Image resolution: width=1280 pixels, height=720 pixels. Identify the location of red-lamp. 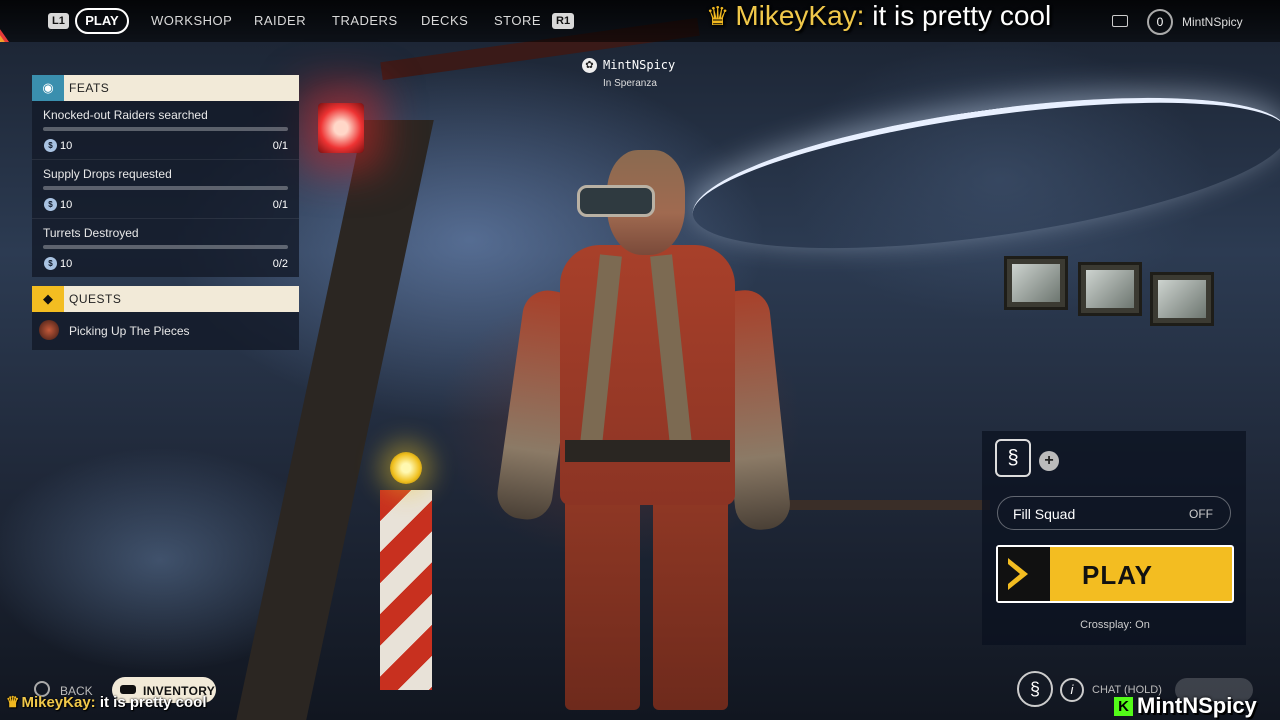
(341, 128).